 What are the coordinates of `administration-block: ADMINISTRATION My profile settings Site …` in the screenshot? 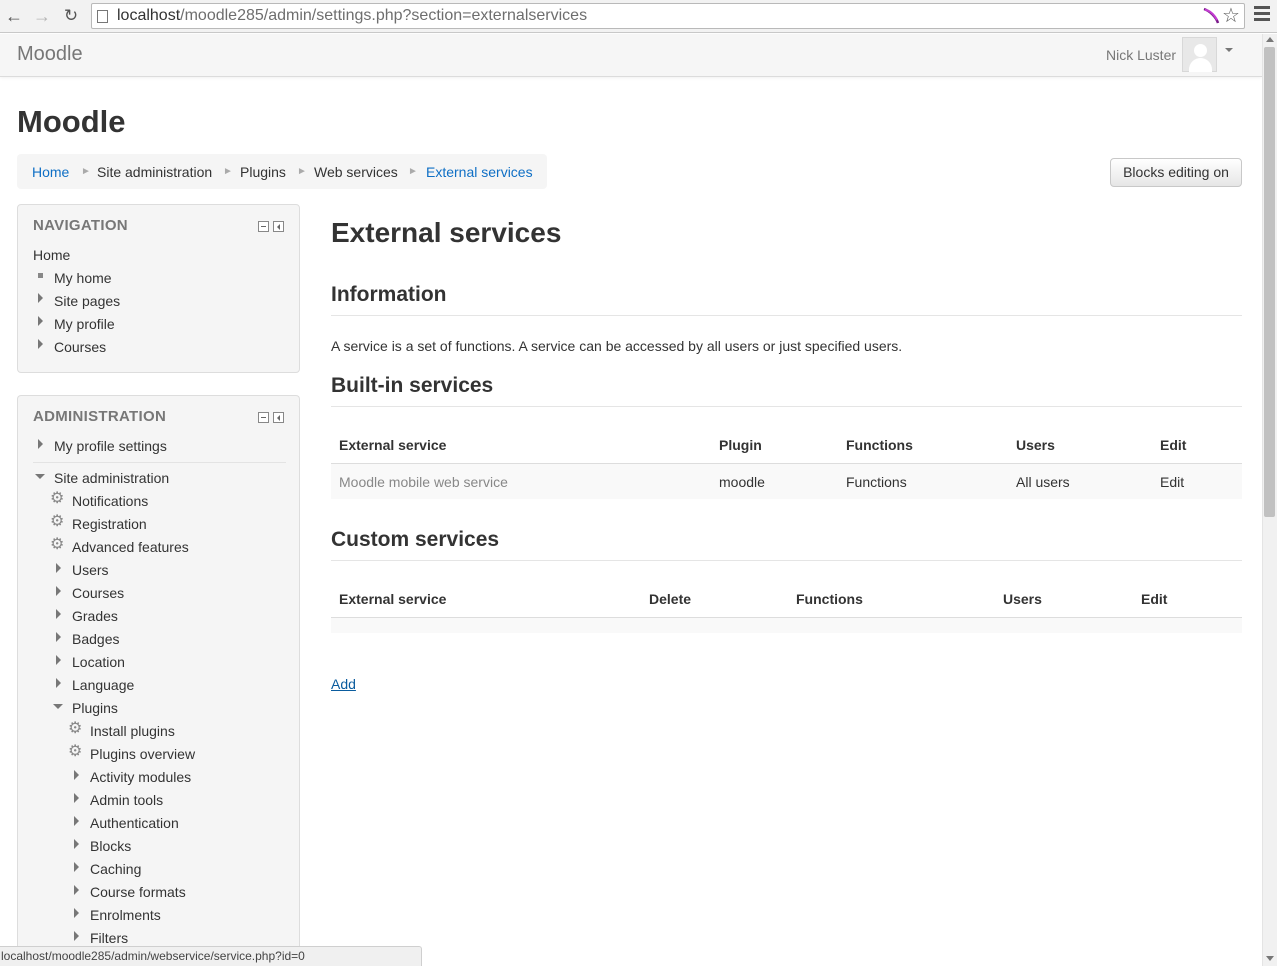 It's located at (158, 680).